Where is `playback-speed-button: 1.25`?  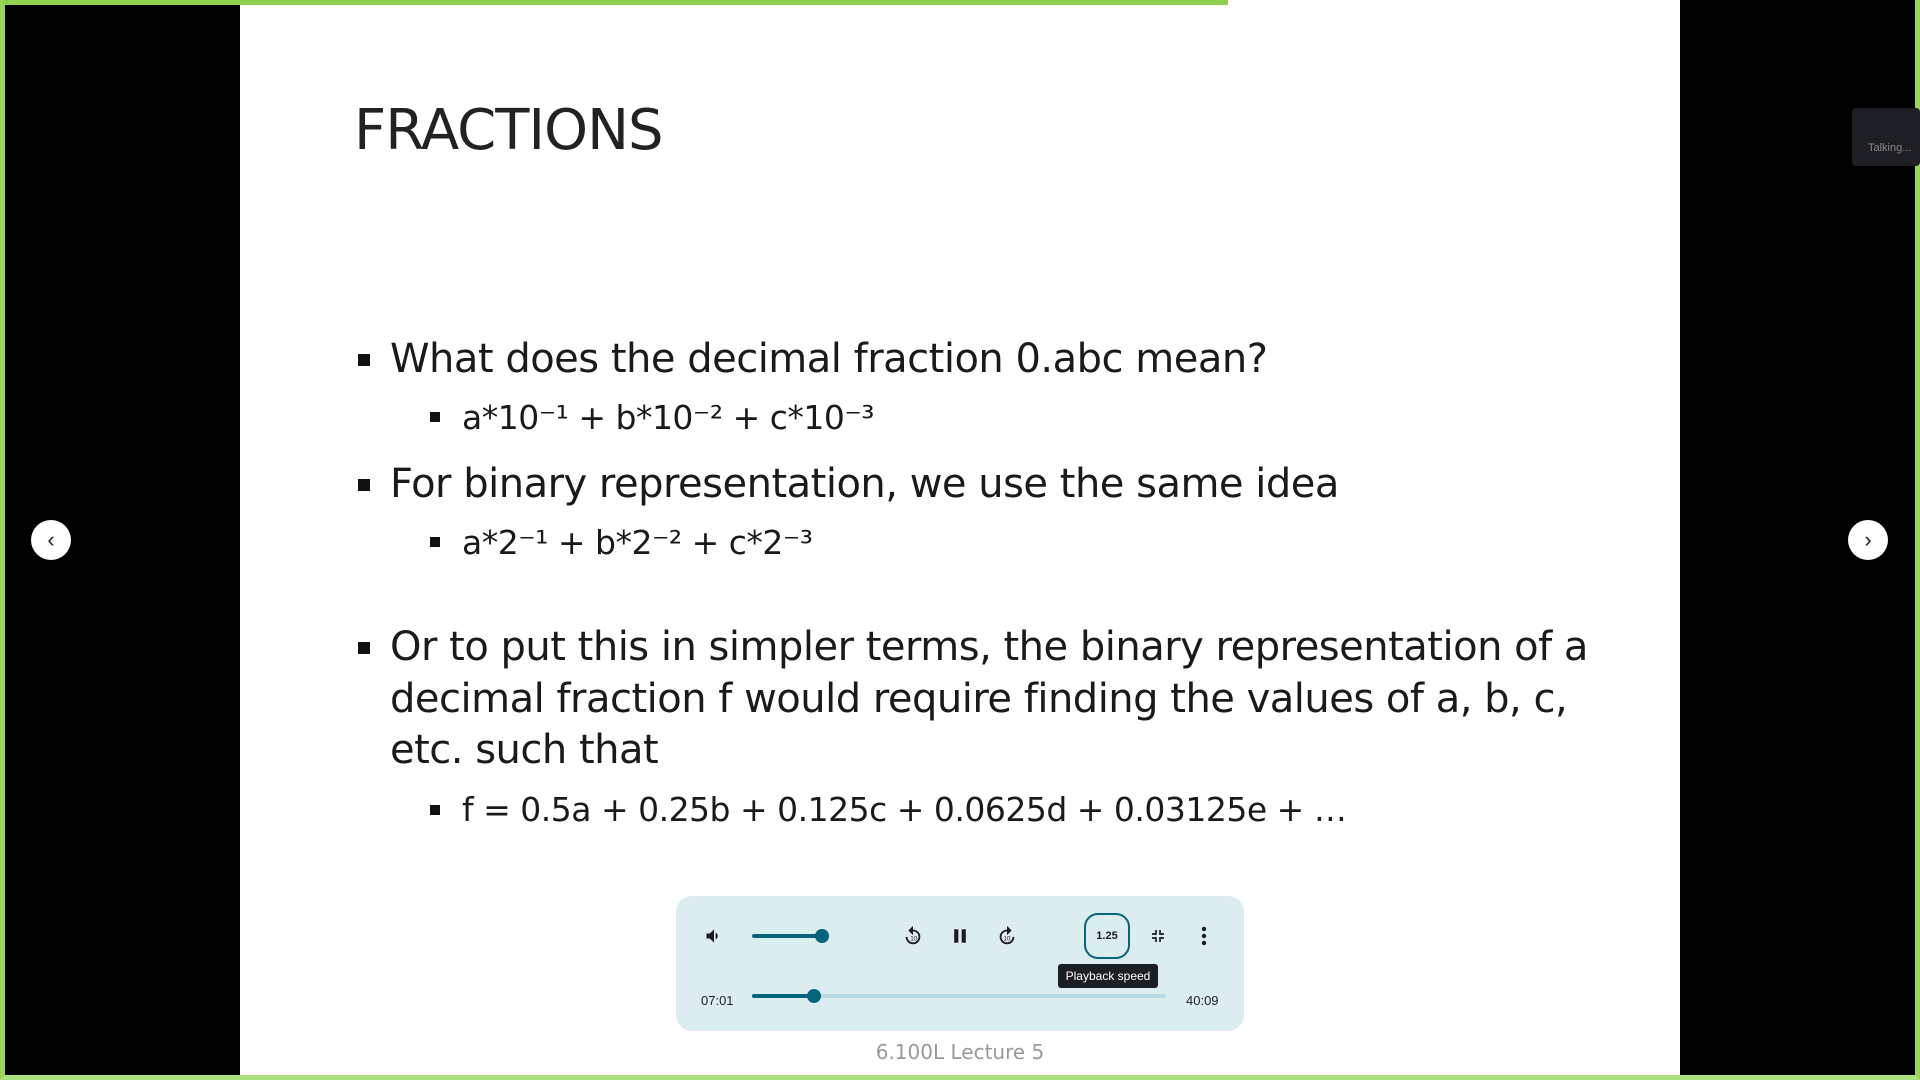 playback-speed-button: 1.25 is located at coordinates (1107, 936).